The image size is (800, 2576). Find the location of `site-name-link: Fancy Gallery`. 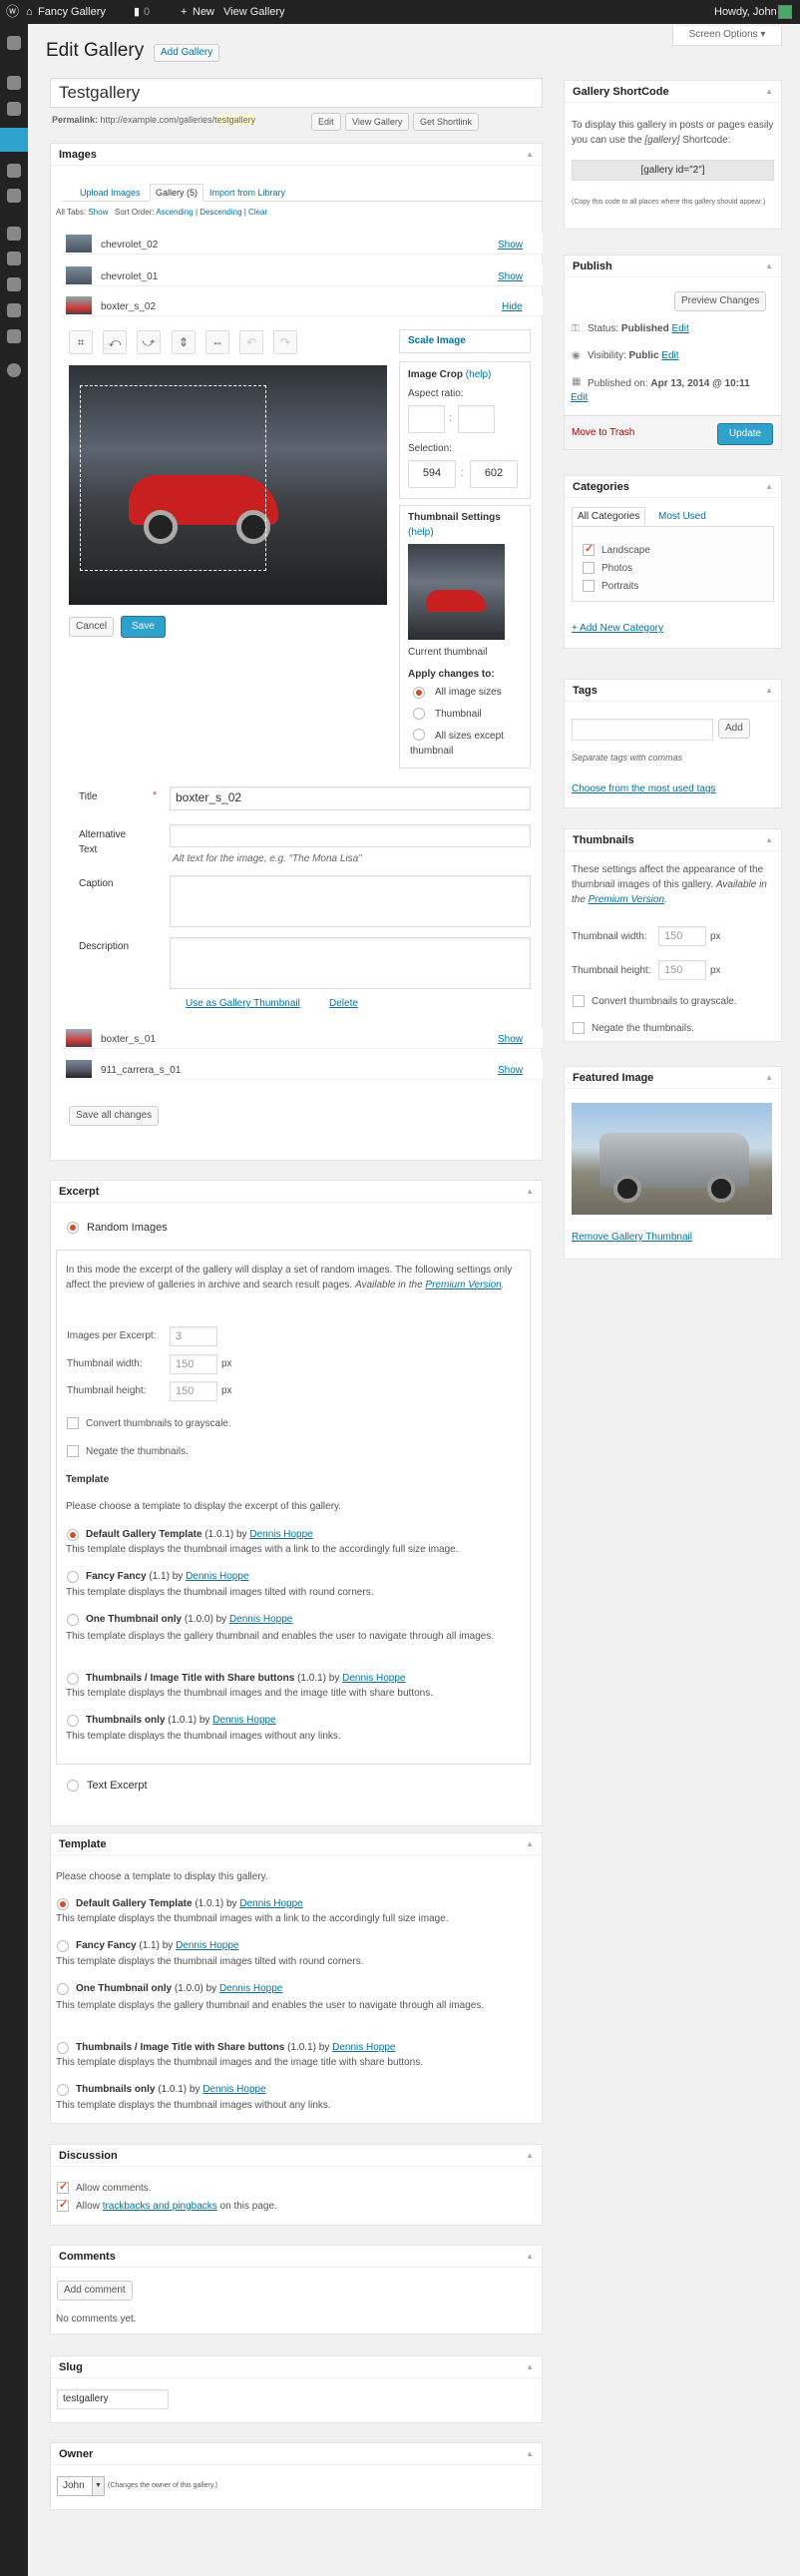

site-name-link: Fancy Gallery is located at coordinates (72, 12).